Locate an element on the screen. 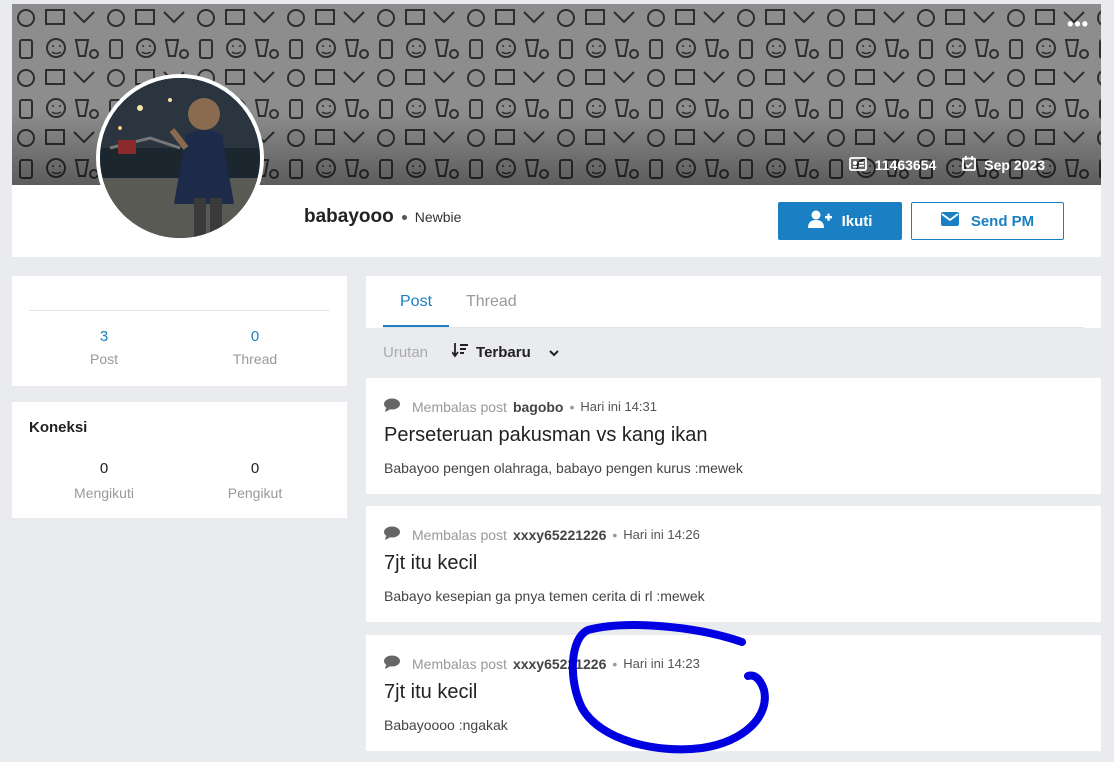  calendar-check-icon is located at coordinates (969, 165).